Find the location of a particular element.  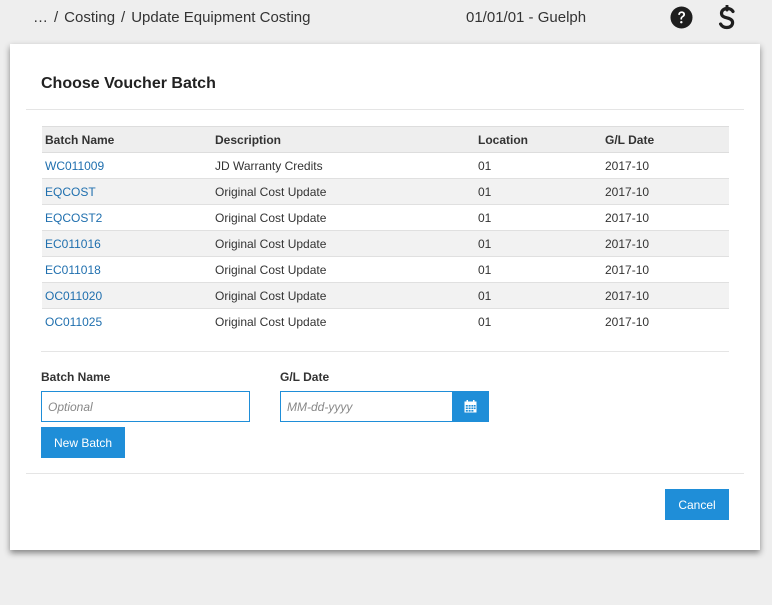

new-batch-button: New Batch is located at coordinates (83, 442).